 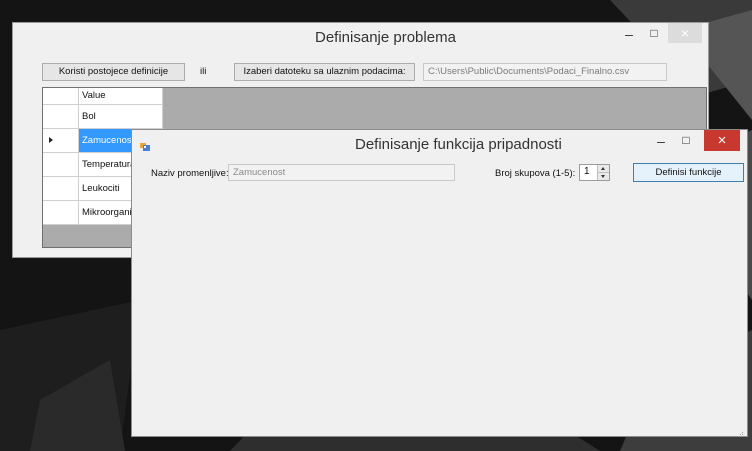 What do you see at coordinates (113, 72) in the screenshot?
I see `use-existing-definitions-button: Koristi postojece definicije` at bounding box center [113, 72].